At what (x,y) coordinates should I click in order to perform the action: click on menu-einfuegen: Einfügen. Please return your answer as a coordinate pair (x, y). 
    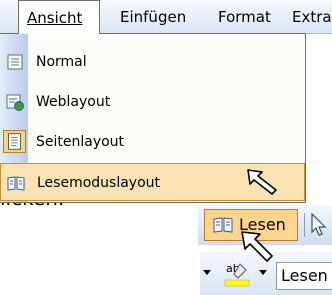
    Looking at the image, I should click on (153, 17).